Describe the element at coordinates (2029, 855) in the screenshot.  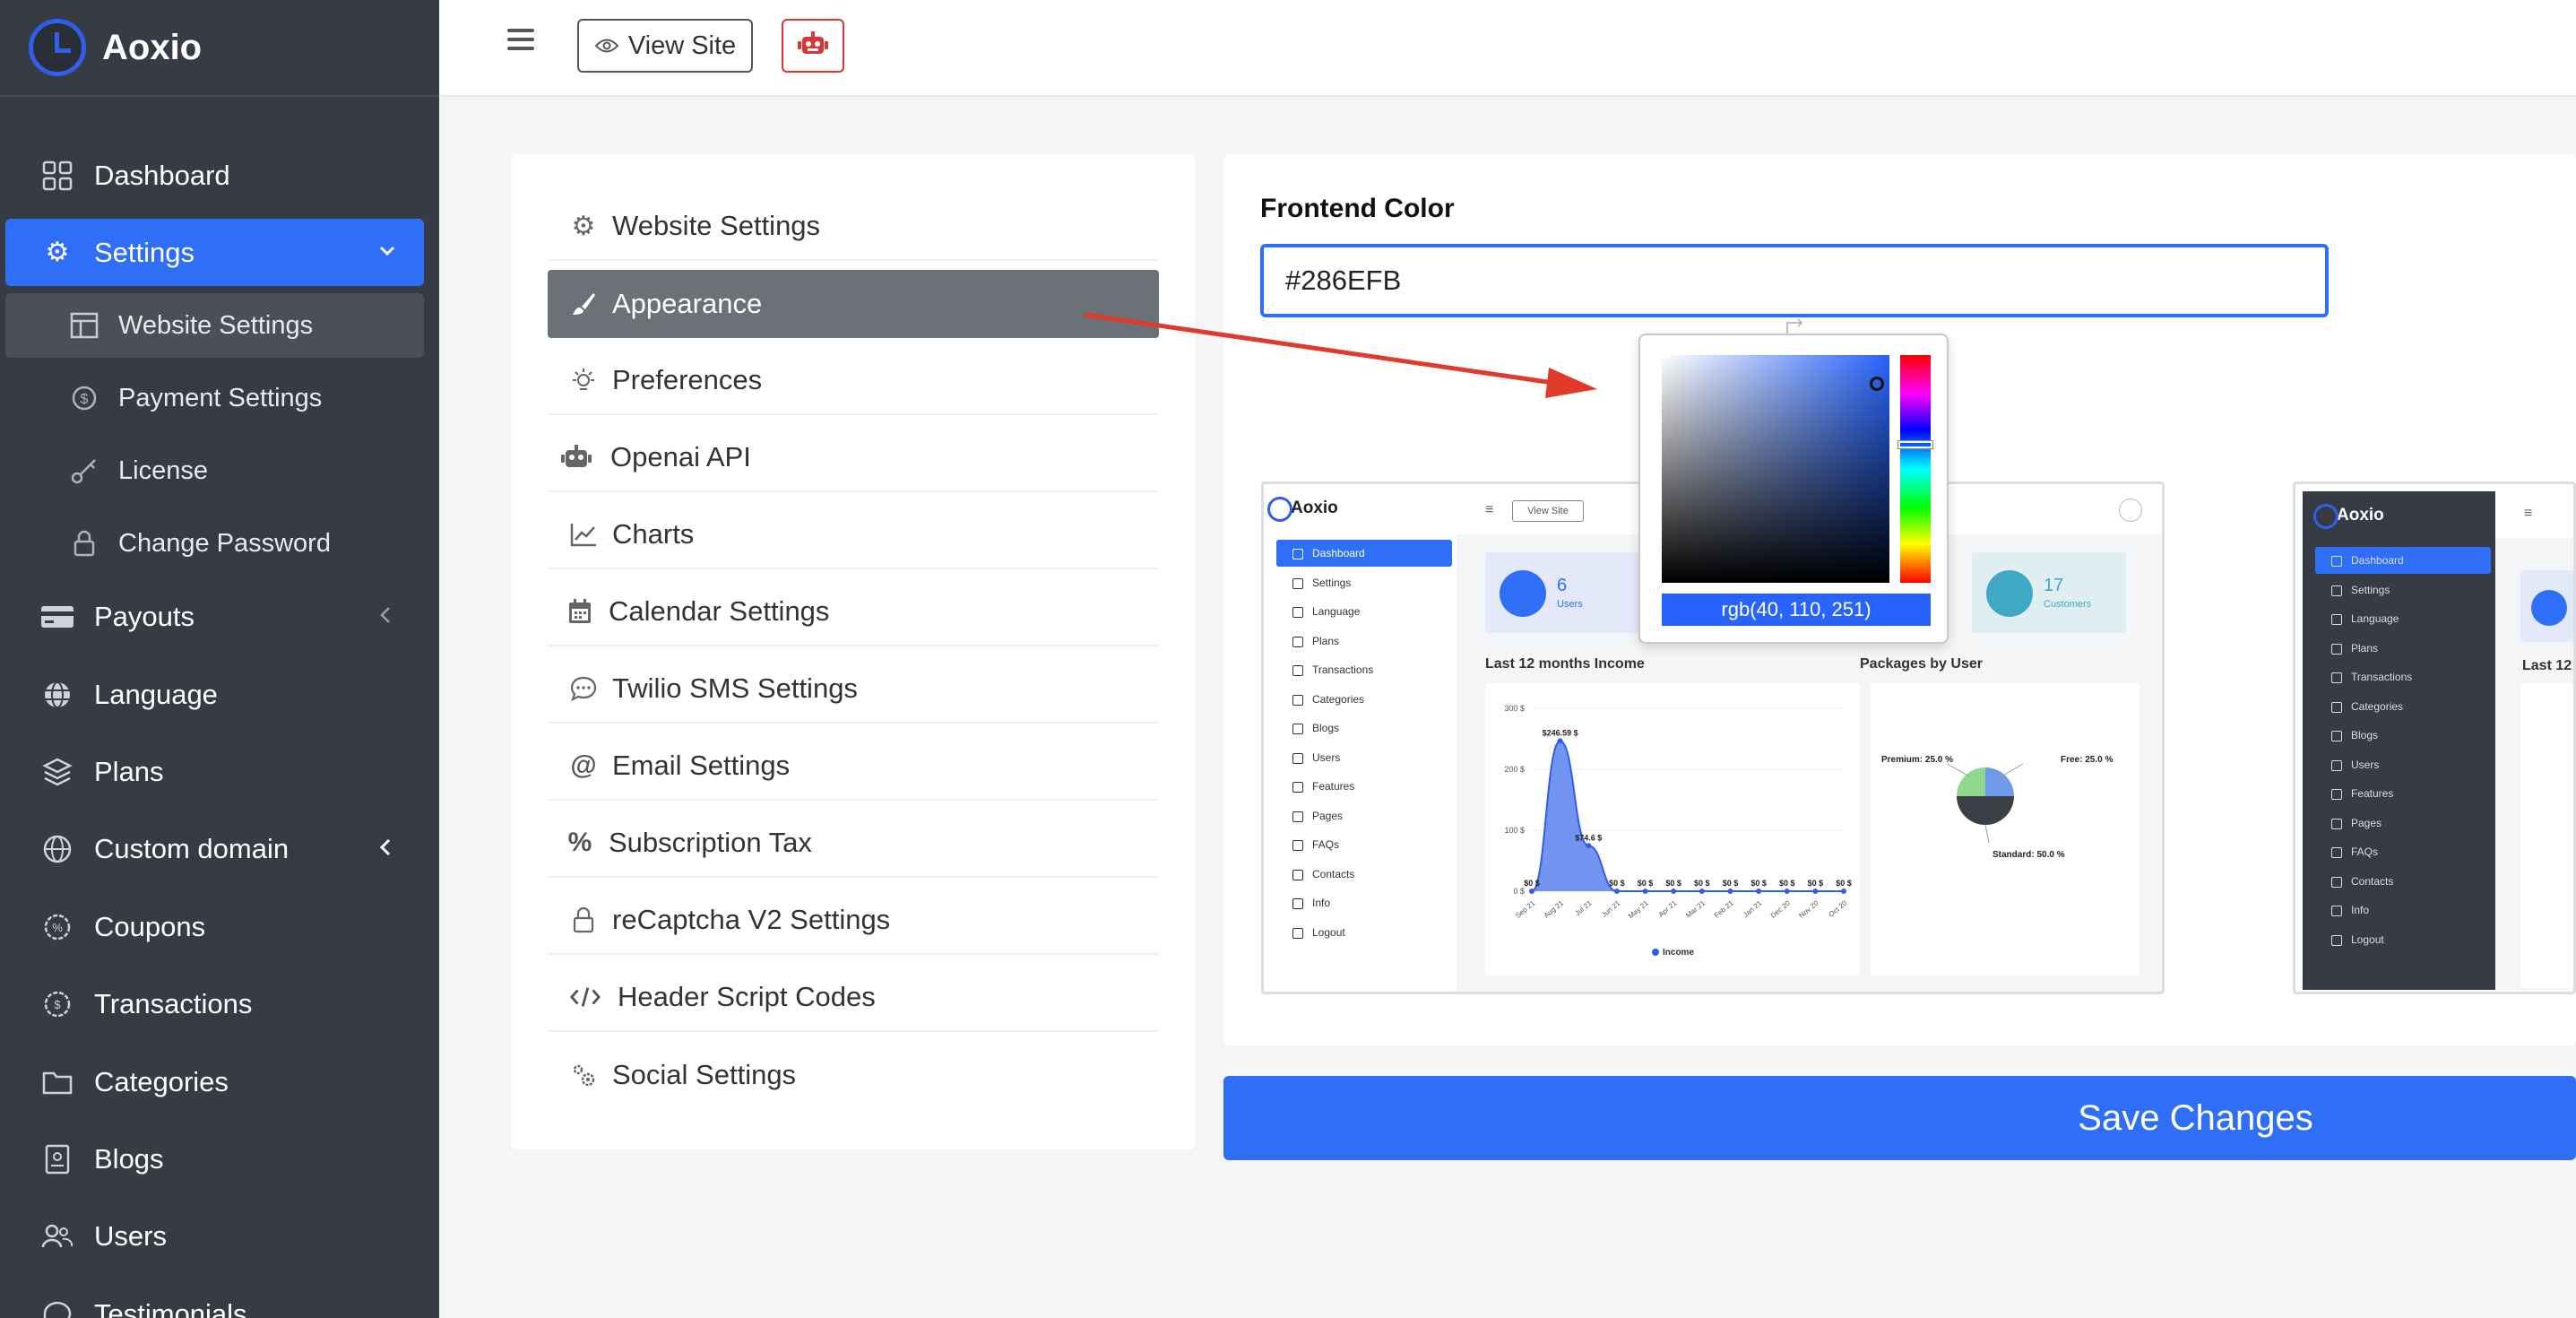
I see `pie-label-standard: Standard: 50.0 %` at that location.